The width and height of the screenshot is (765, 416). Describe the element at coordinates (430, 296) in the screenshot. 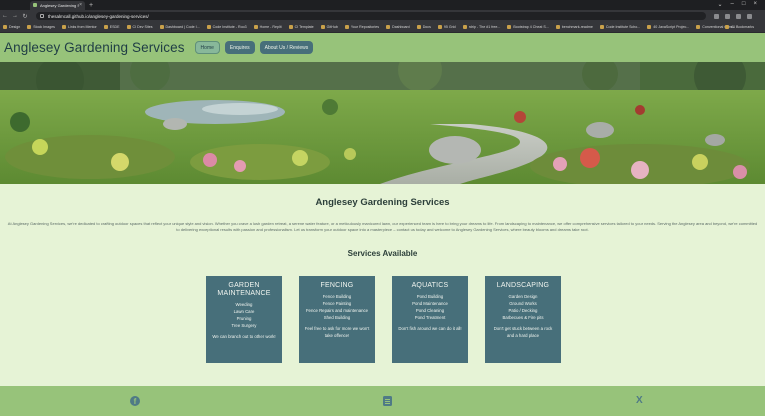

I see `card-item: Pond Building` at that location.